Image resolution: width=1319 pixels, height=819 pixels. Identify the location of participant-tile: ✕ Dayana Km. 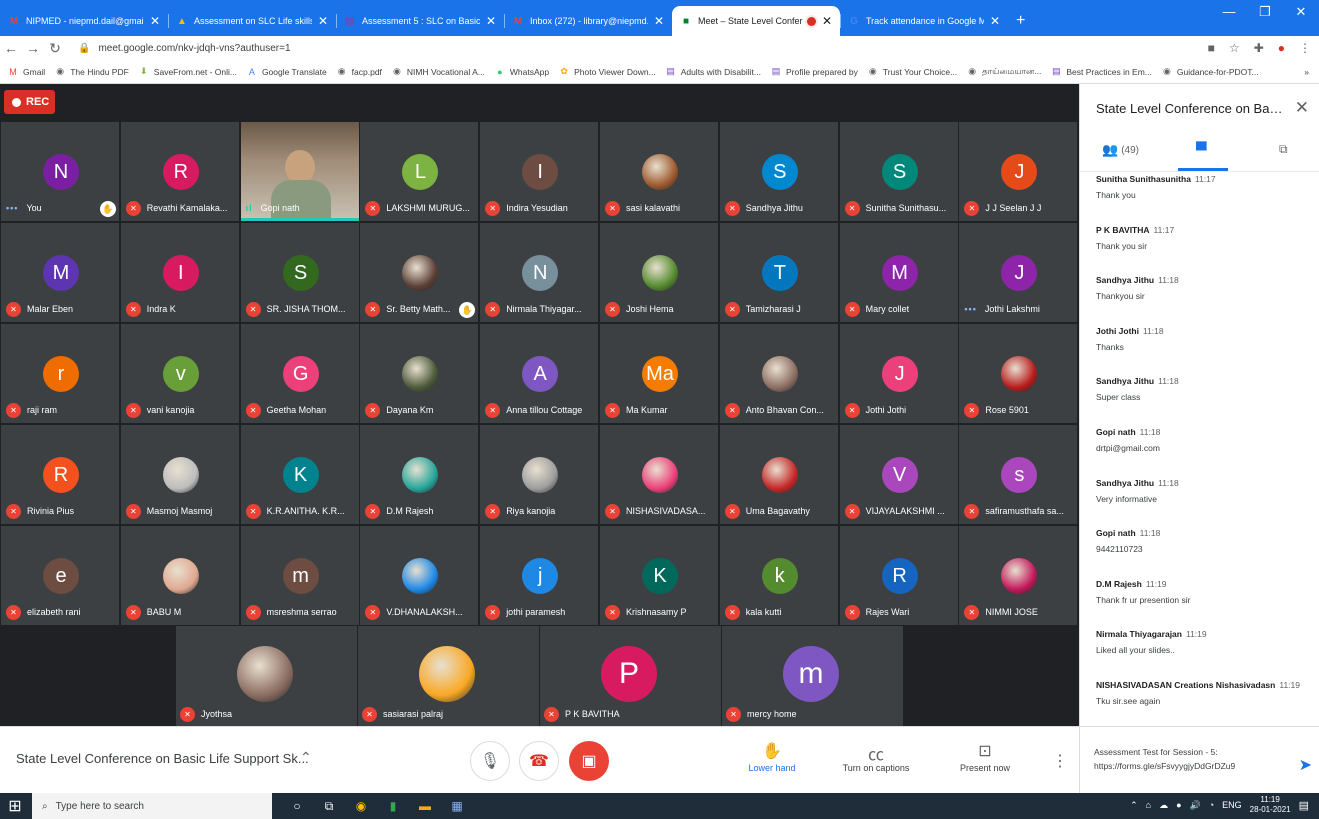
(419, 373).